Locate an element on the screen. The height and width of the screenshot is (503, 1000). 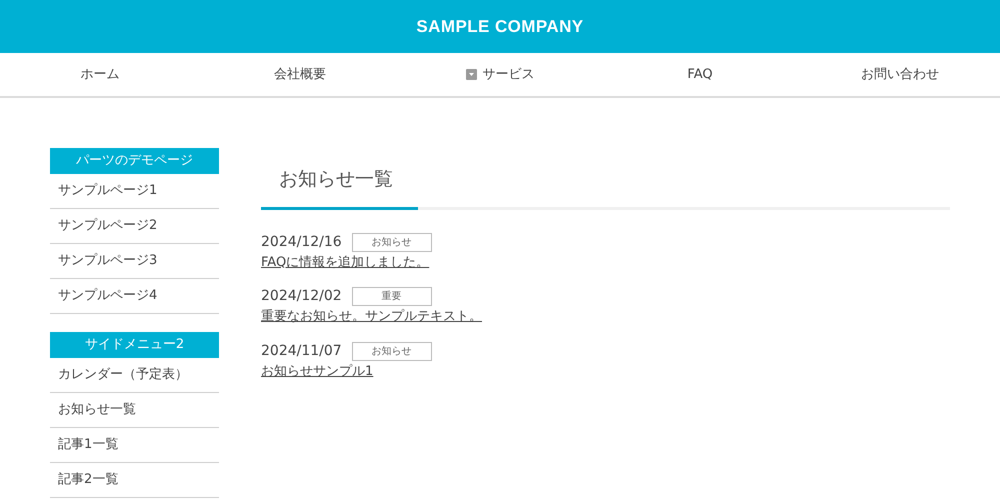
nav-link: サービス is located at coordinates (500, 74).